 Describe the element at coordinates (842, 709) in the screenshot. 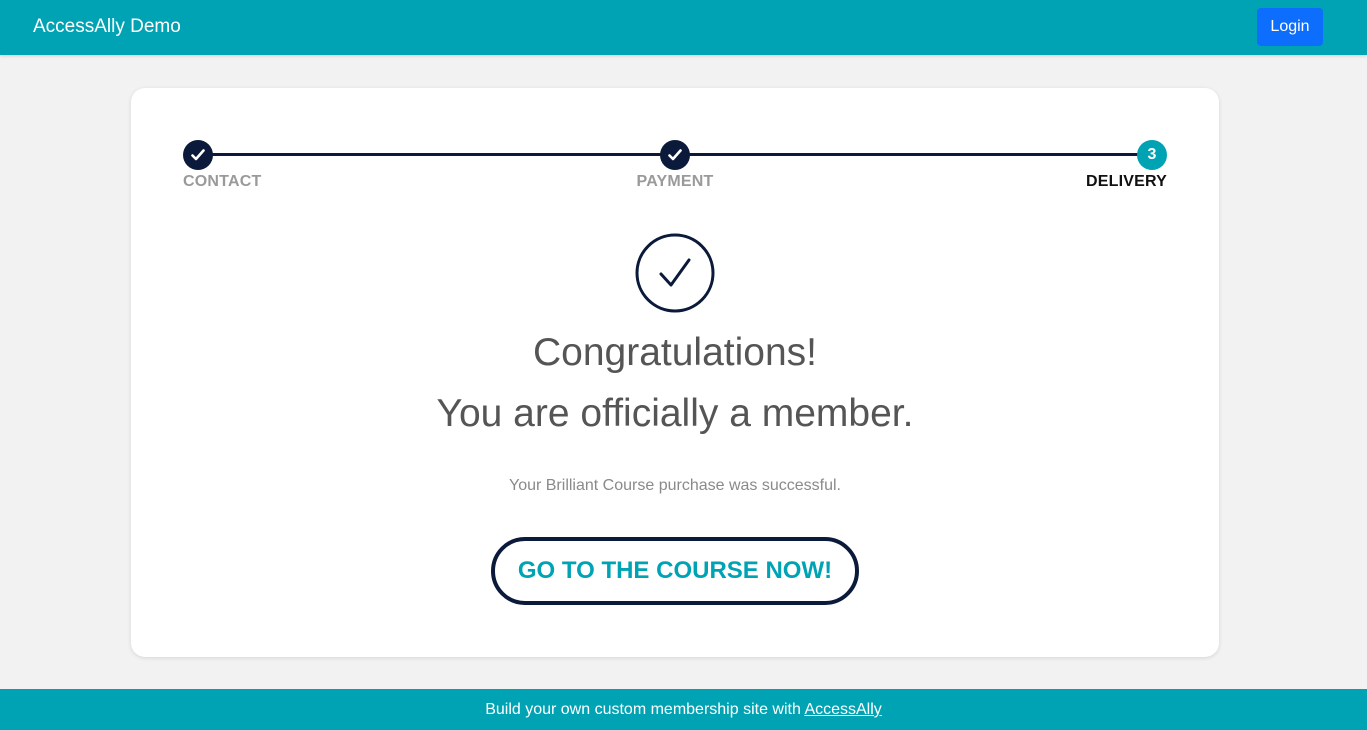

I see `footer-accessally-link: AccessAlly` at that location.